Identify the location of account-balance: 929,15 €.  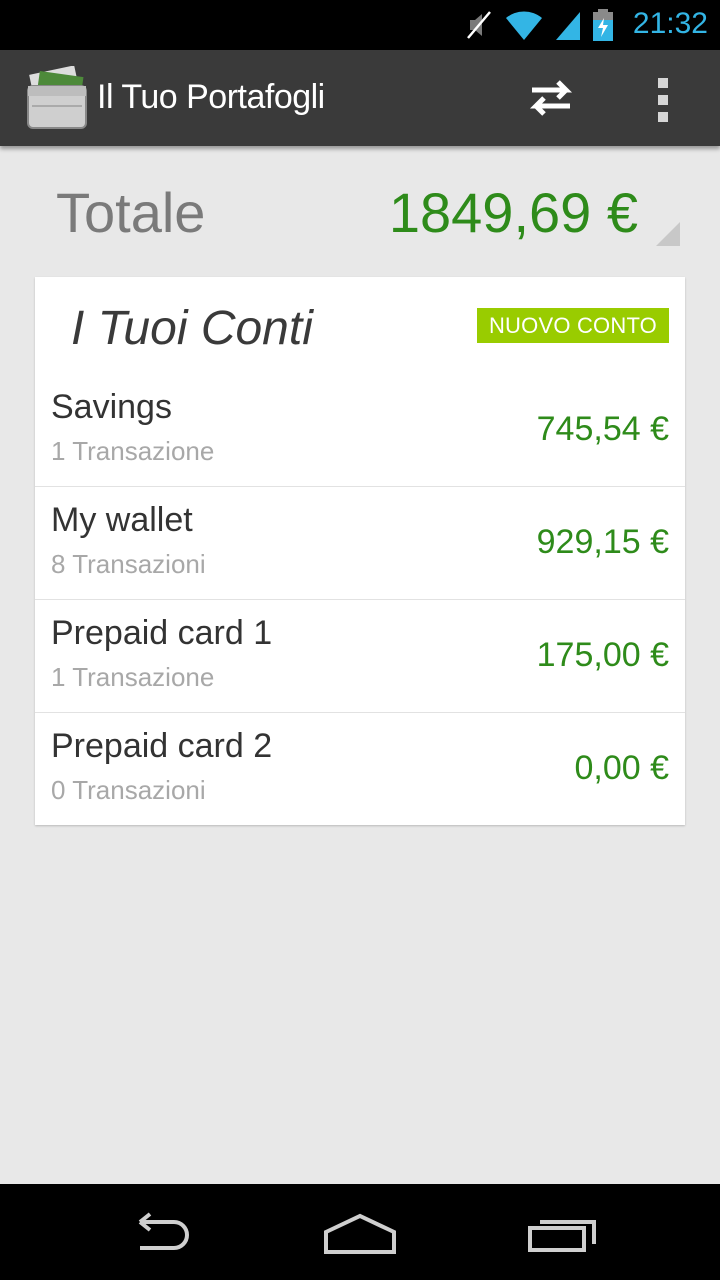
(602, 542).